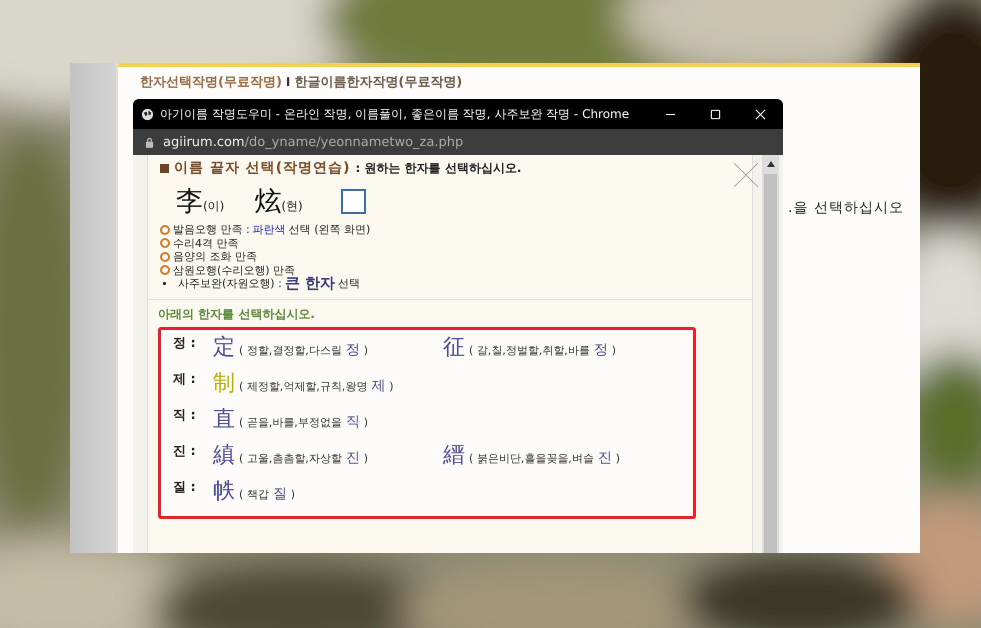 This screenshot has height=628, width=981. What do you see at coordinates (328, 458) in the screenshot?
I see `hanja-option: 縝 ( 고울,촘촘할,자상할 진 )` at bounding box center [328, 458].